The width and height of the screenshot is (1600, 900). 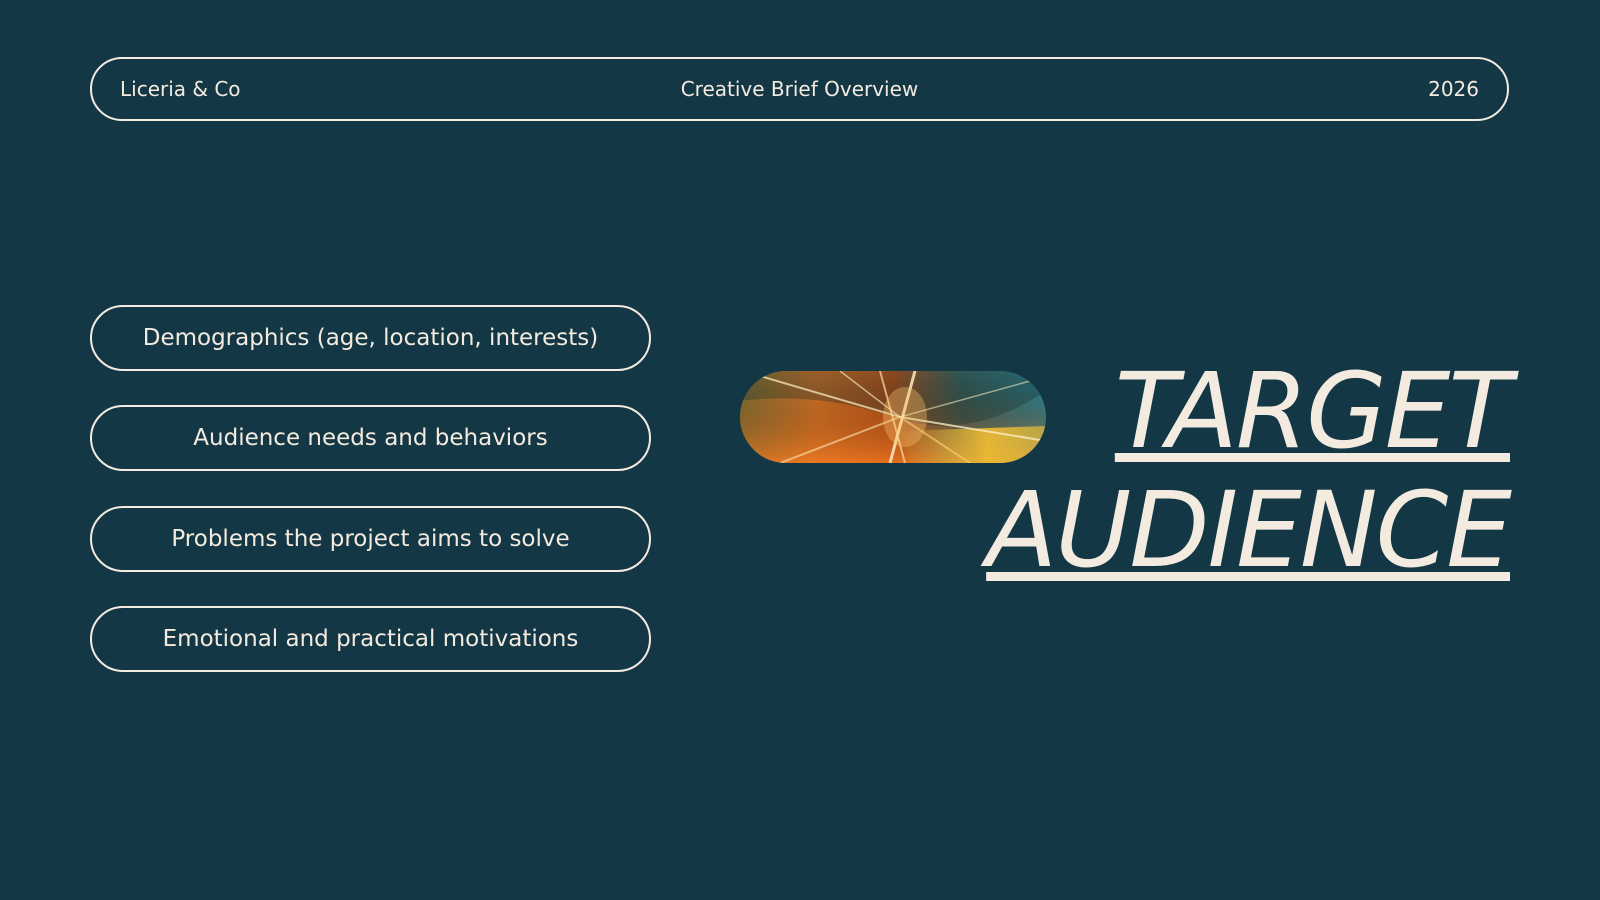 I want to click on point-label: Emotional and practical motivations, so click(x=370, y=639).